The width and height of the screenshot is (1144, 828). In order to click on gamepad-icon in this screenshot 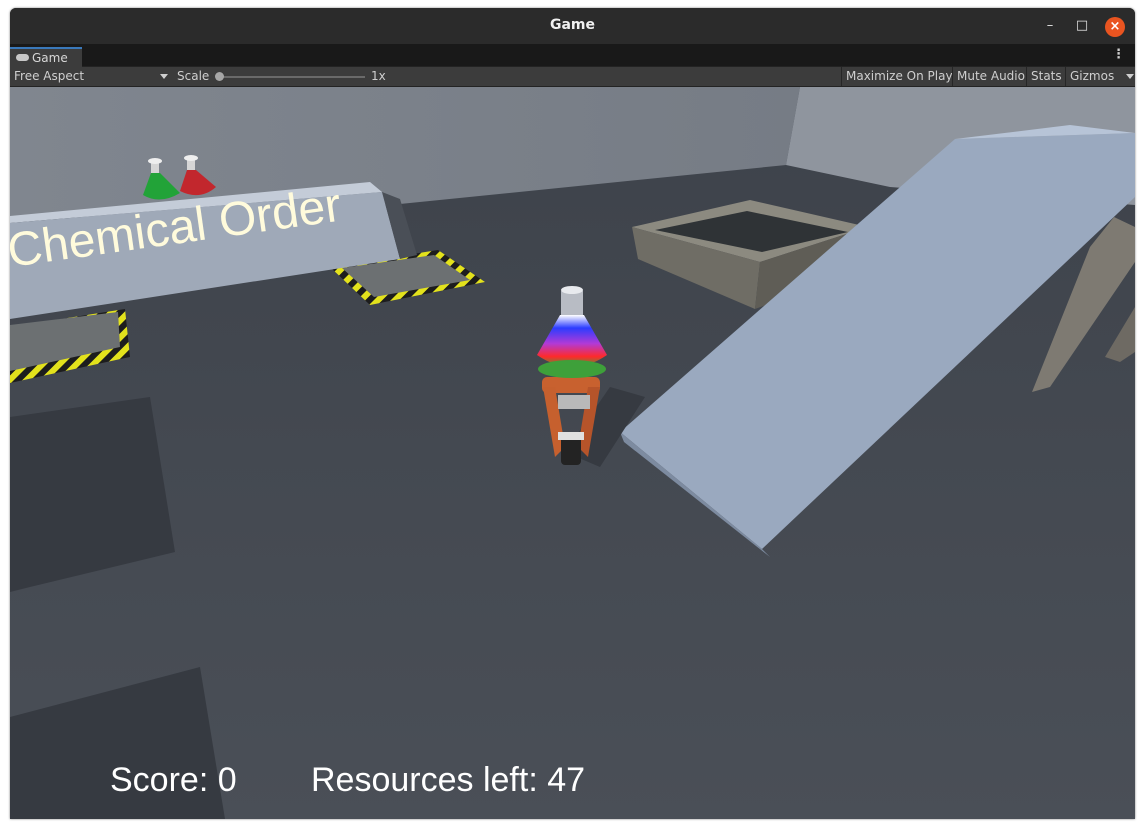, I will do `click(22, 57)`.